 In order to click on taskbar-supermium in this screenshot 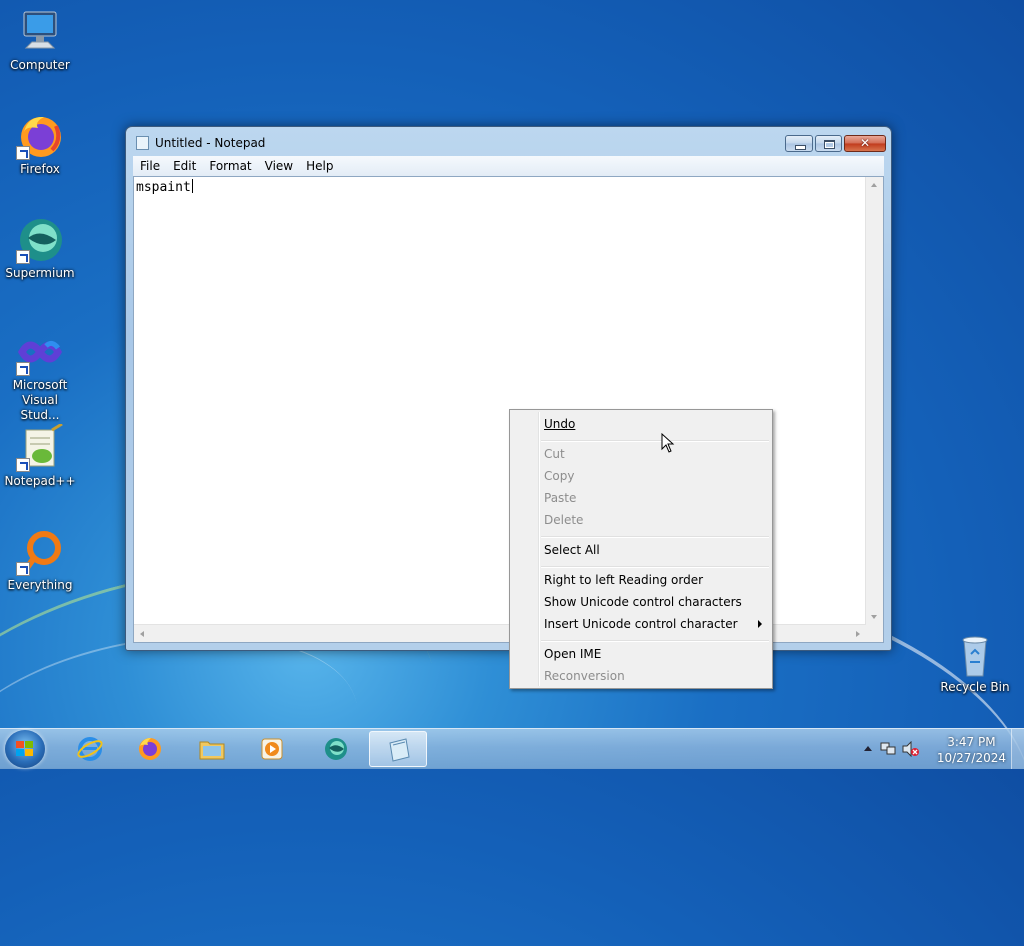, I will do `click(336, 749)`.